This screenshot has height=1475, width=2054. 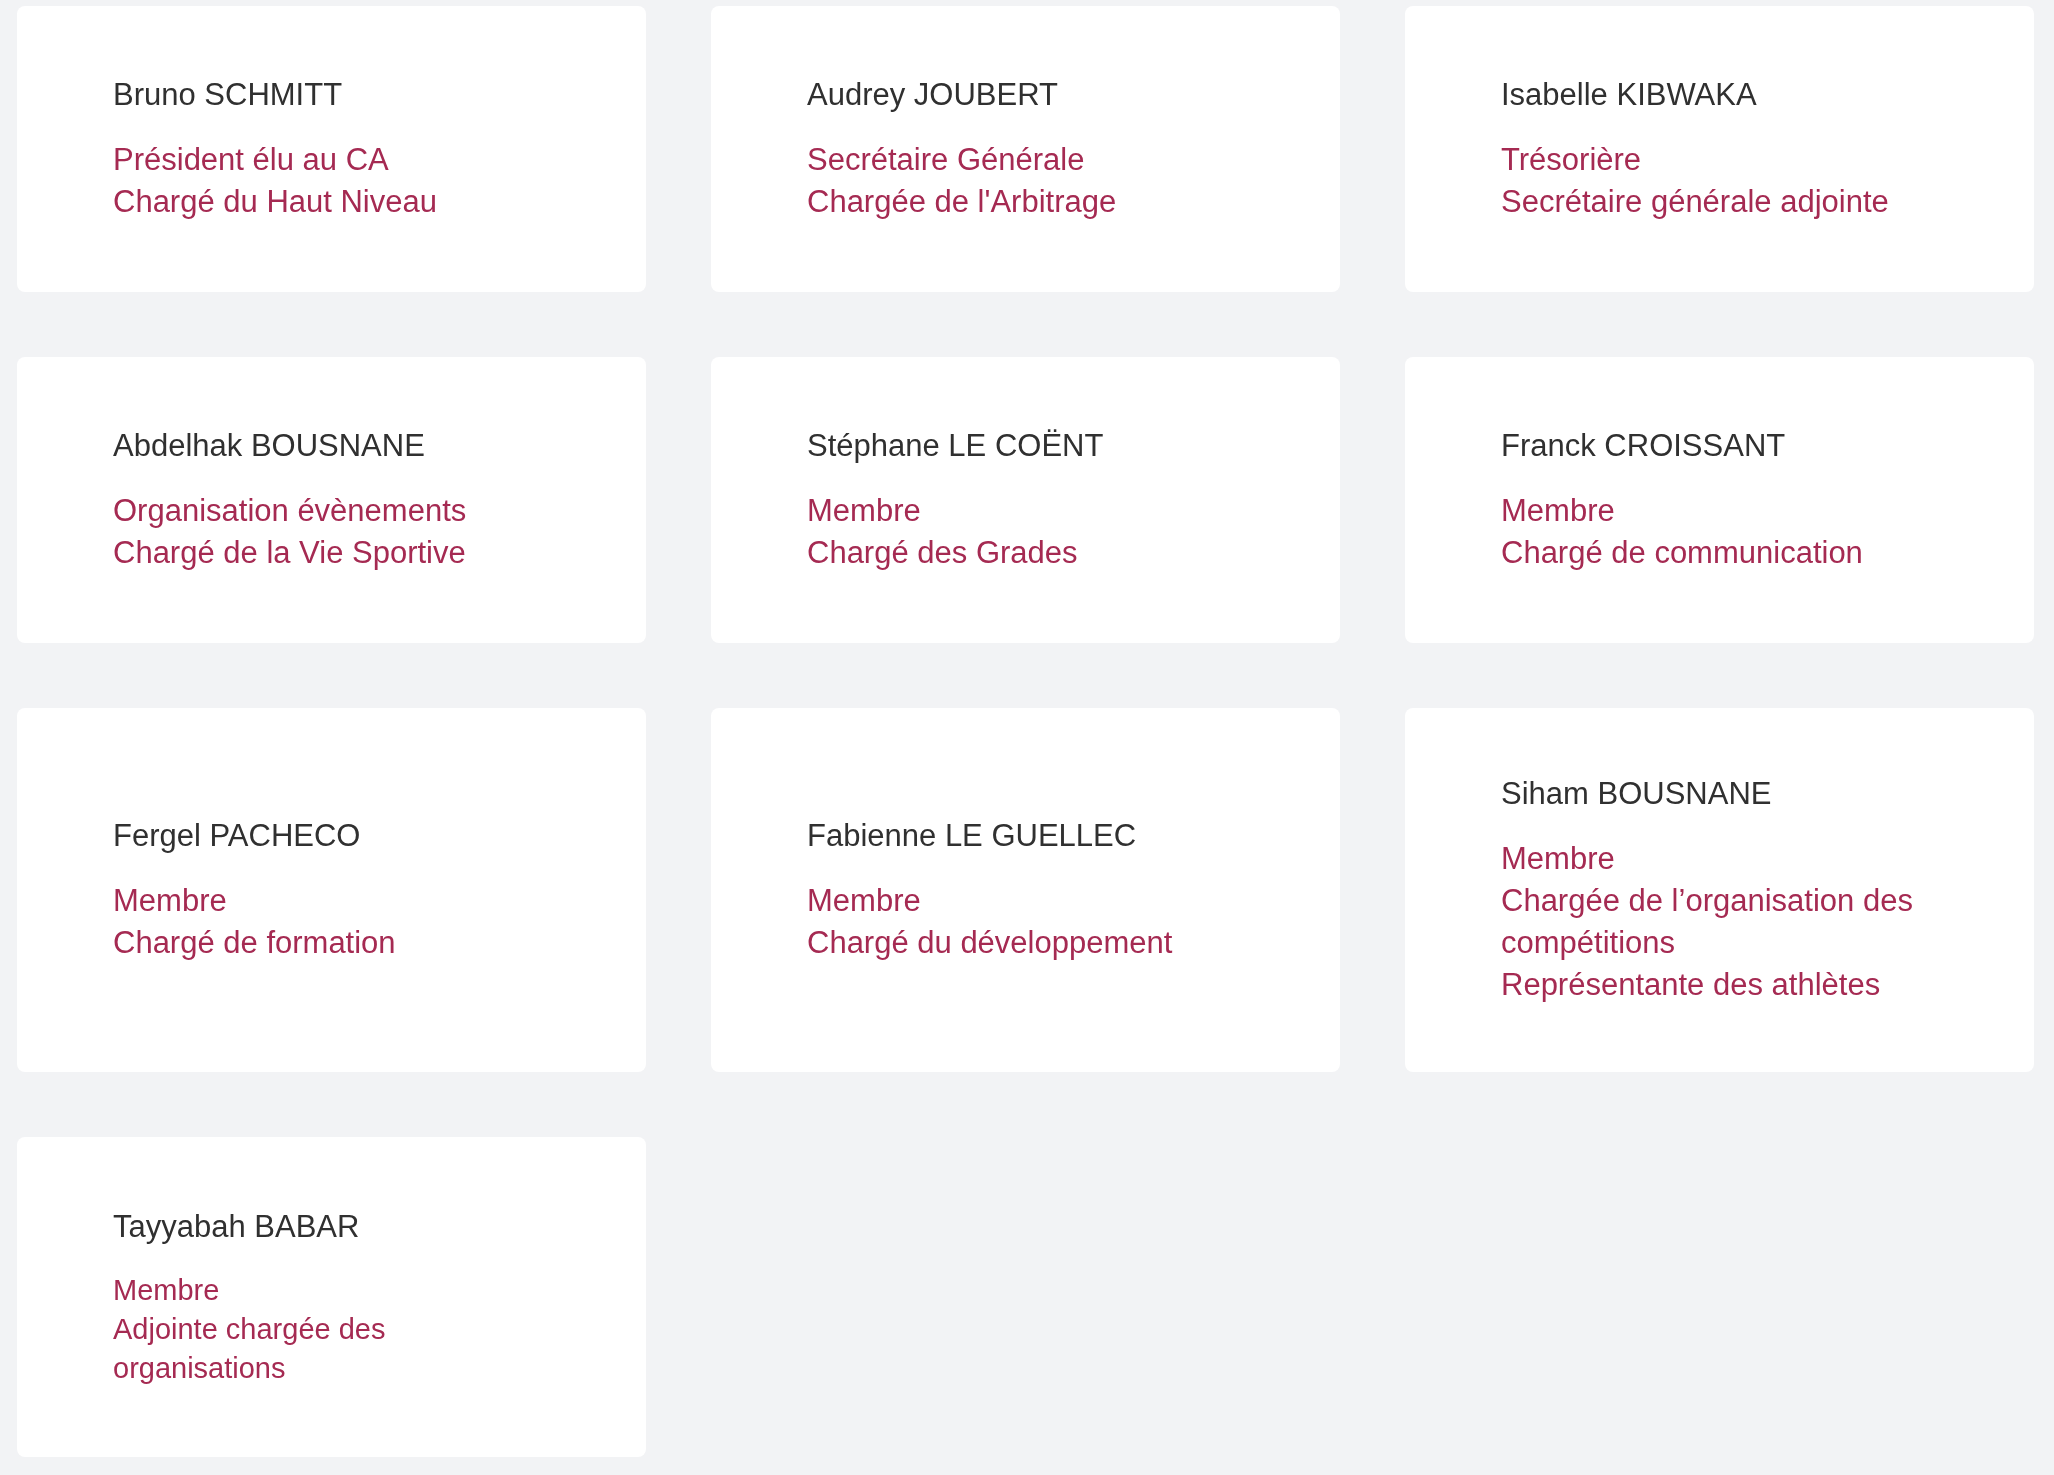 I want to click on member-role: Chargé de formation, so click(x=255, y=943).